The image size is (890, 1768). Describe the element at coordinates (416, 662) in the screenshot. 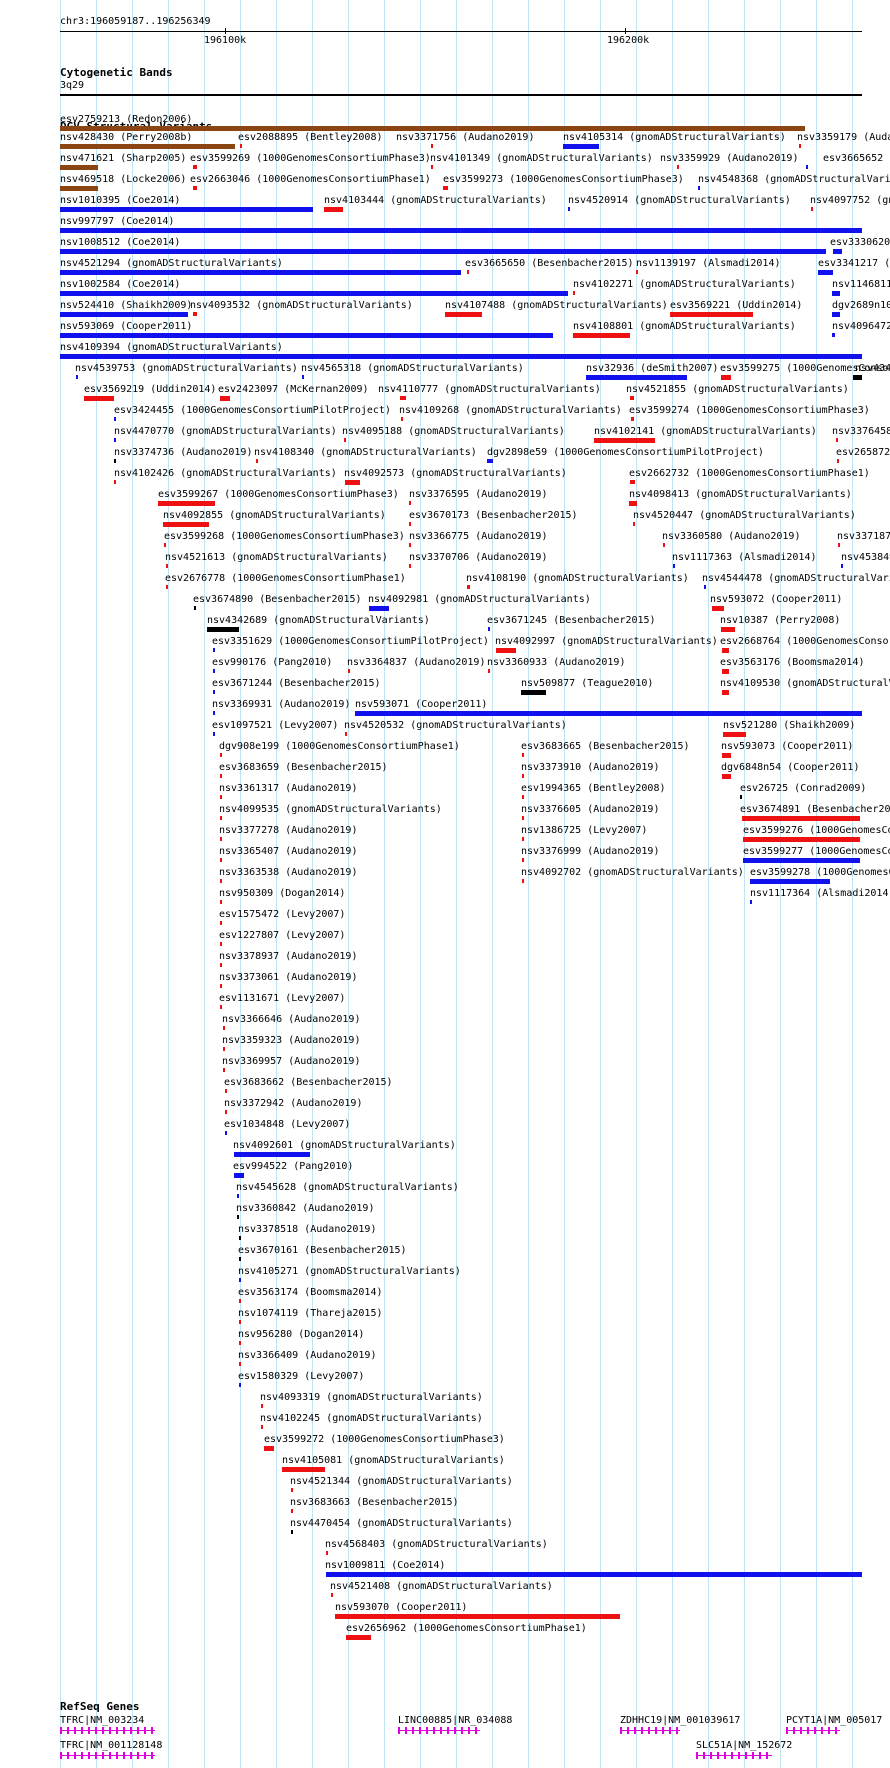

I see `variant-label: nsv3364837 (Audano2019)` at that location.